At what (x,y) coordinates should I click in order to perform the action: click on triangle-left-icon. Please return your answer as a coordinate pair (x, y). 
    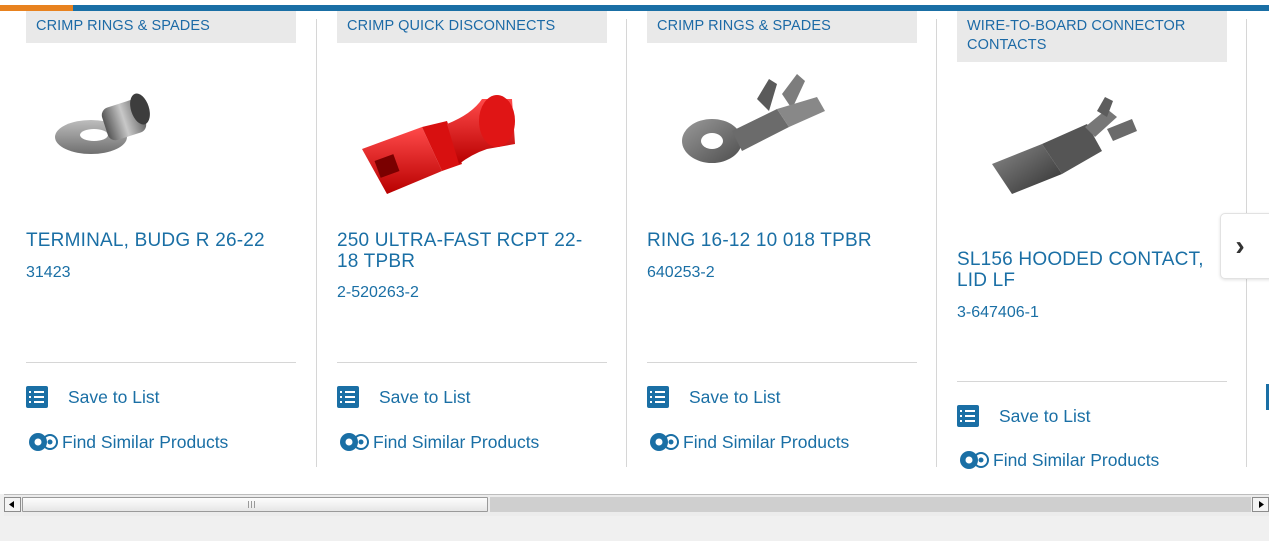
    Looking at the image, I should click on (11, 504).